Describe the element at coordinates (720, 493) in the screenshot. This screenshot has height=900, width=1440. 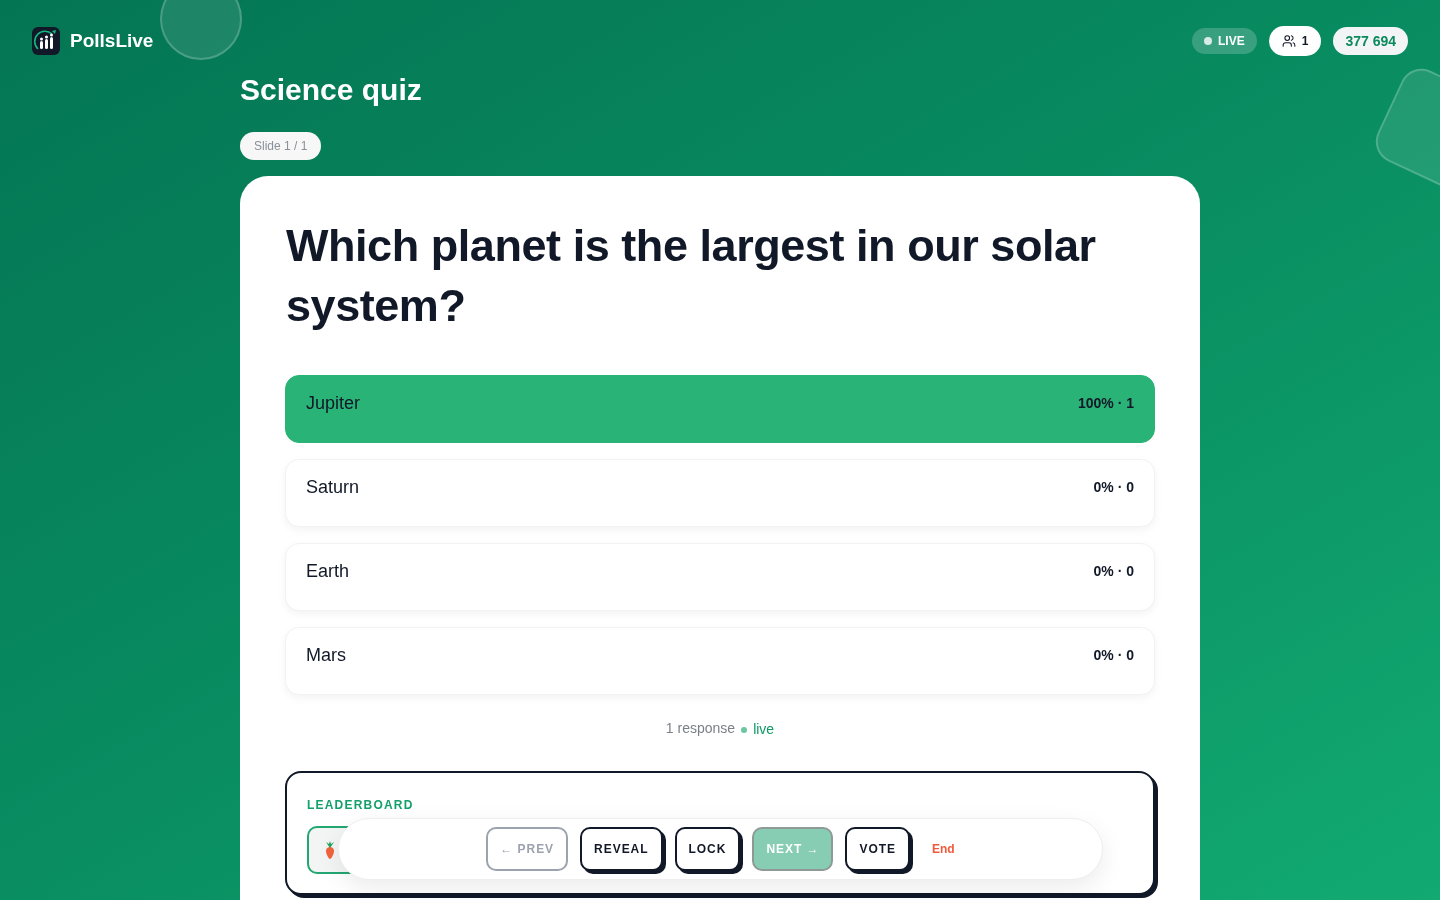
I see `answer-option: Saturn 0% · 0` at that location.